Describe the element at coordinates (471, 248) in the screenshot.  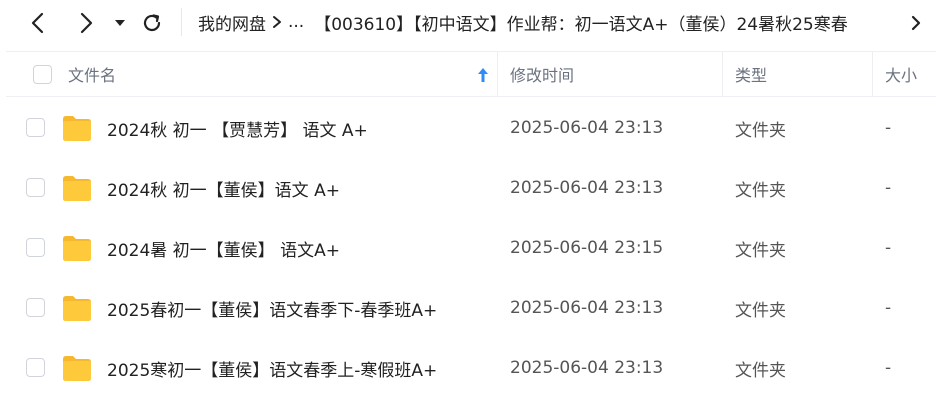
I see `file-row: 2024暑 初一【董侯】 语文A+ 2025-06-04 23:15 文件夹 -` at that location.